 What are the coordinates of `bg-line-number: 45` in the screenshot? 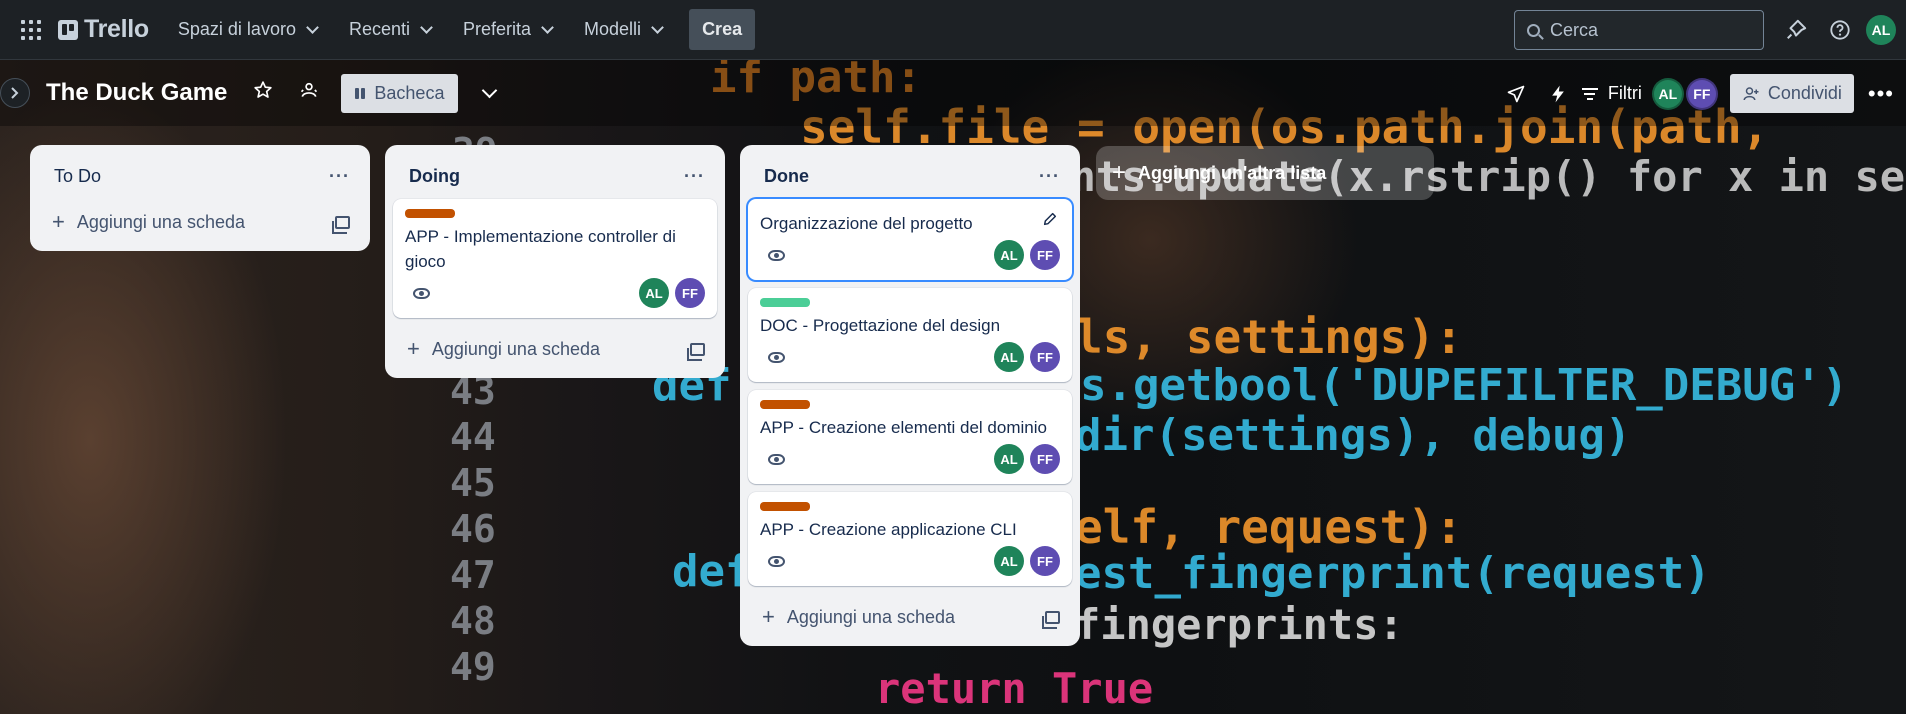 It's located at (473, 483).